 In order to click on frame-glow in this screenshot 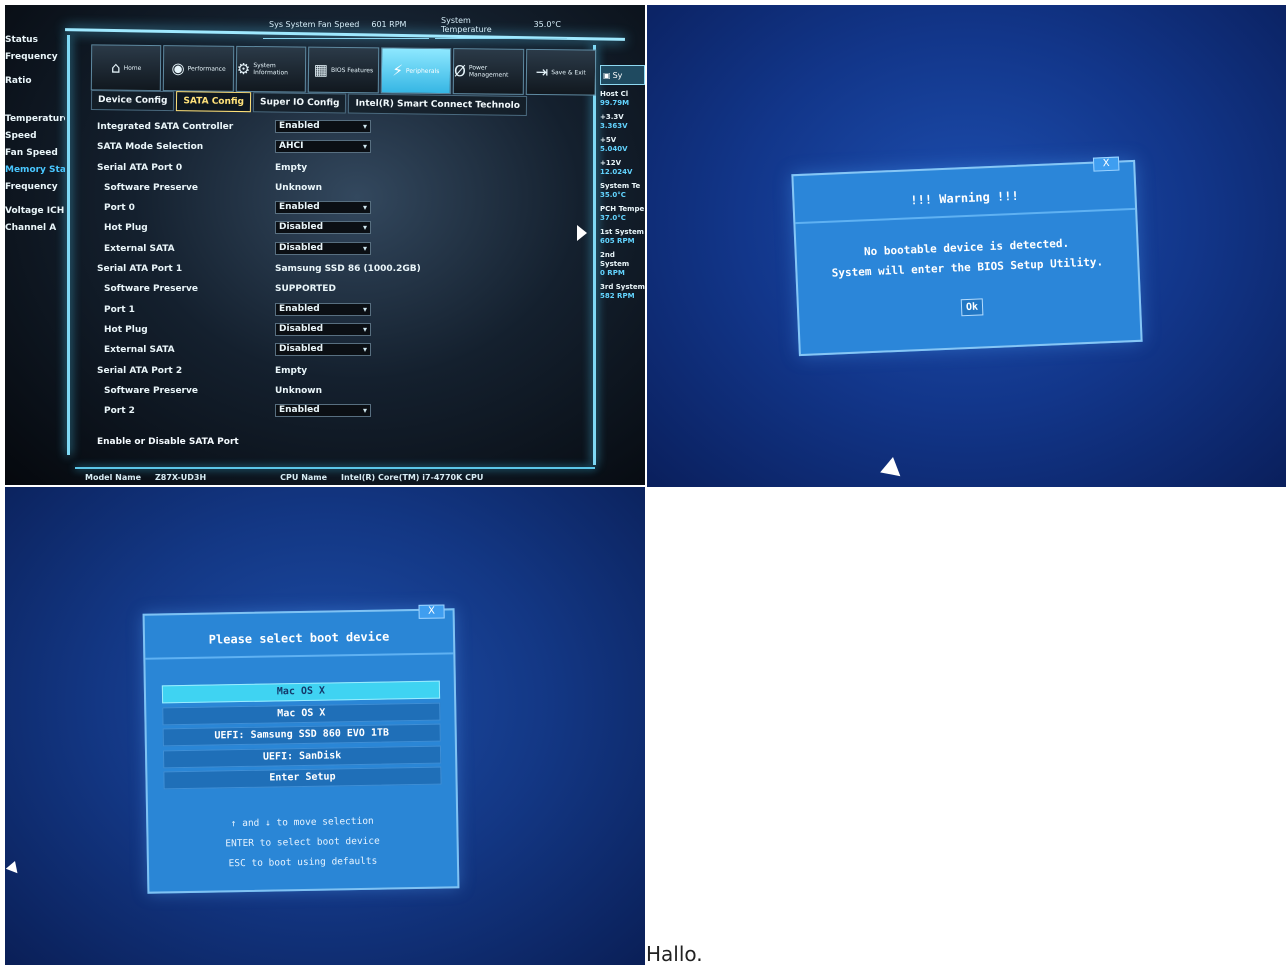, I will do `click(594, 255)`.